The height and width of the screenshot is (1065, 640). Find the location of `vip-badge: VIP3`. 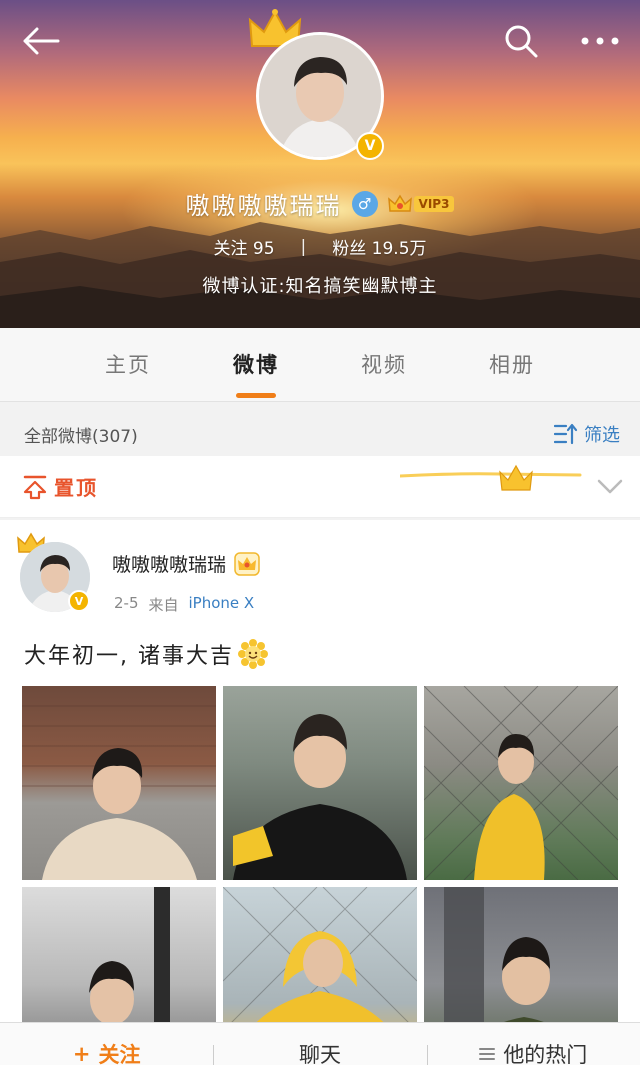

vip-badge: VIP3 is located at coordinates (421, 204).